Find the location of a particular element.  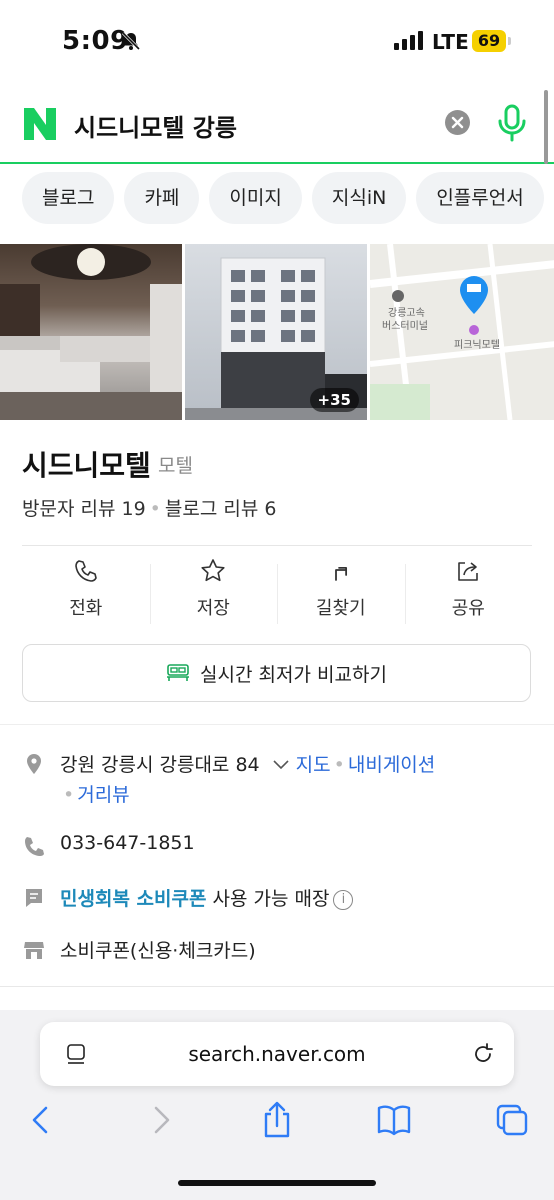

directions-label: 길찾기 is located at coordinates (340, 608).